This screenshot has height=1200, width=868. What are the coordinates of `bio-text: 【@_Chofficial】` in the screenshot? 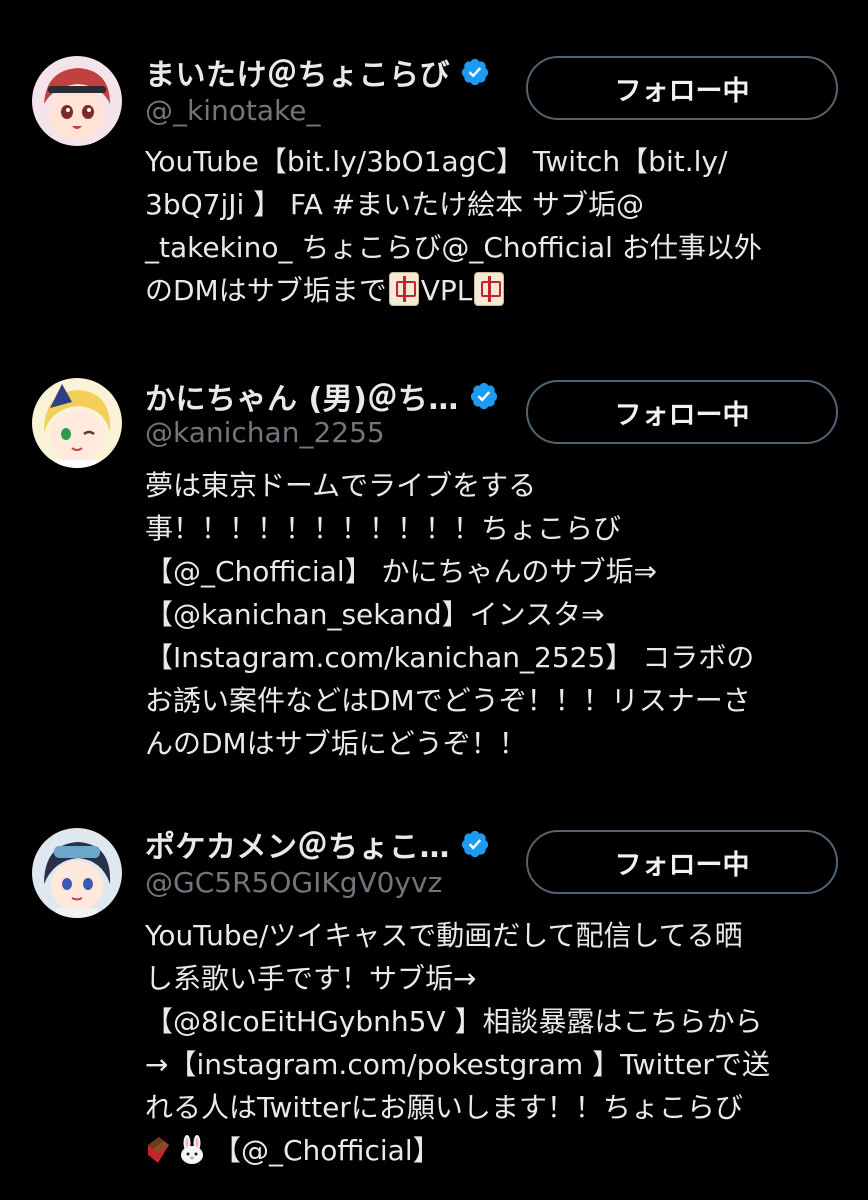 It's located at (327, 1150).